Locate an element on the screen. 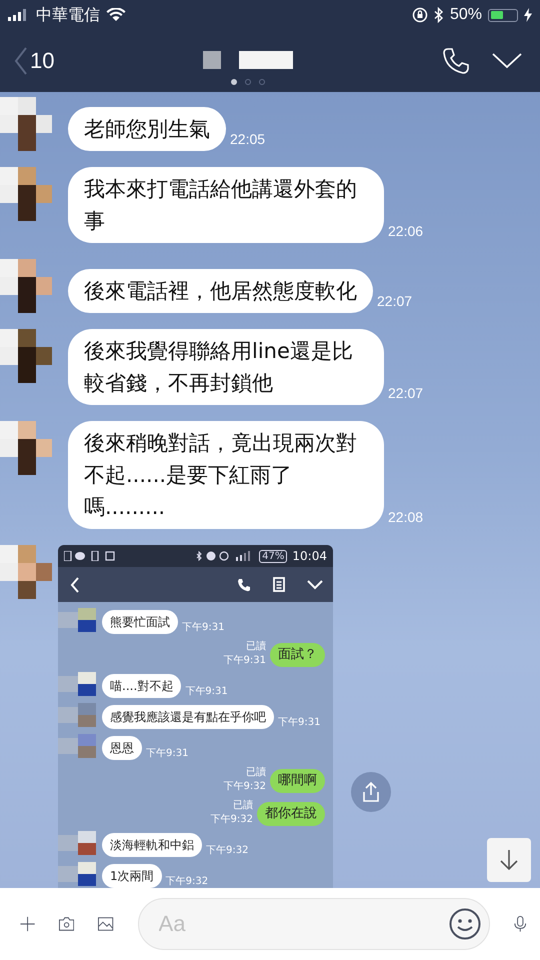 Image resolution: width=540 pixels, height=960 pixels. message-bubble: 面試？ is located at coordinates (297, 655).